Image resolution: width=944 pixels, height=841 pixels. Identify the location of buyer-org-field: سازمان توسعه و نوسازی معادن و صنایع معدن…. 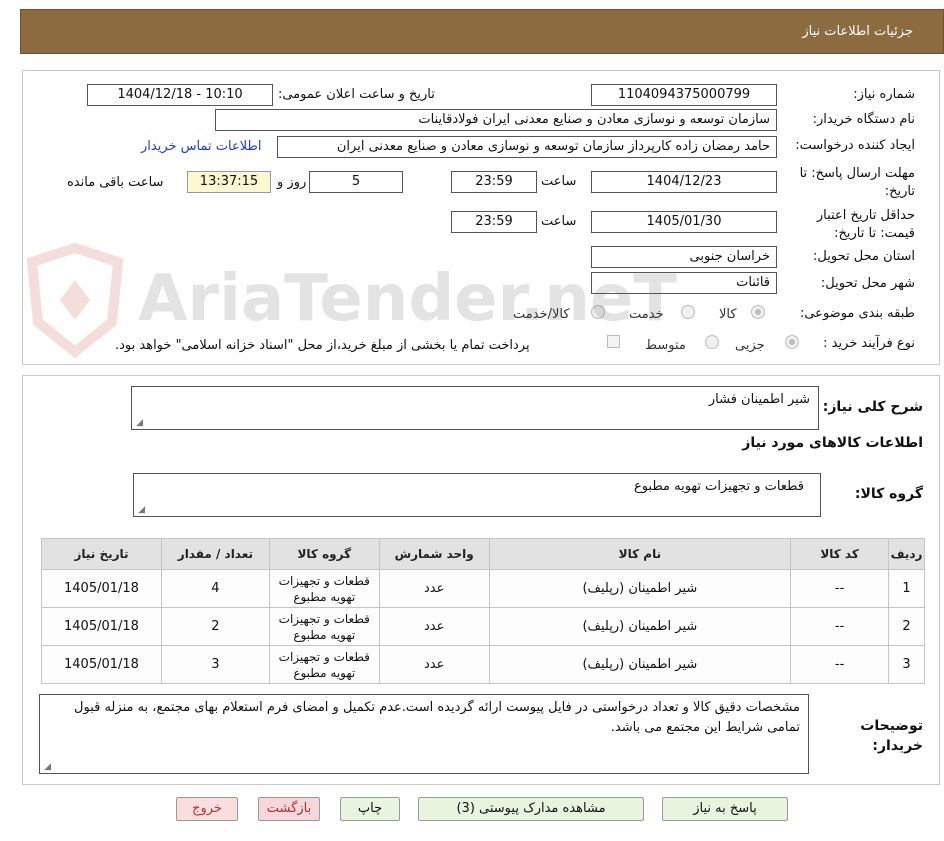
(496, 120).